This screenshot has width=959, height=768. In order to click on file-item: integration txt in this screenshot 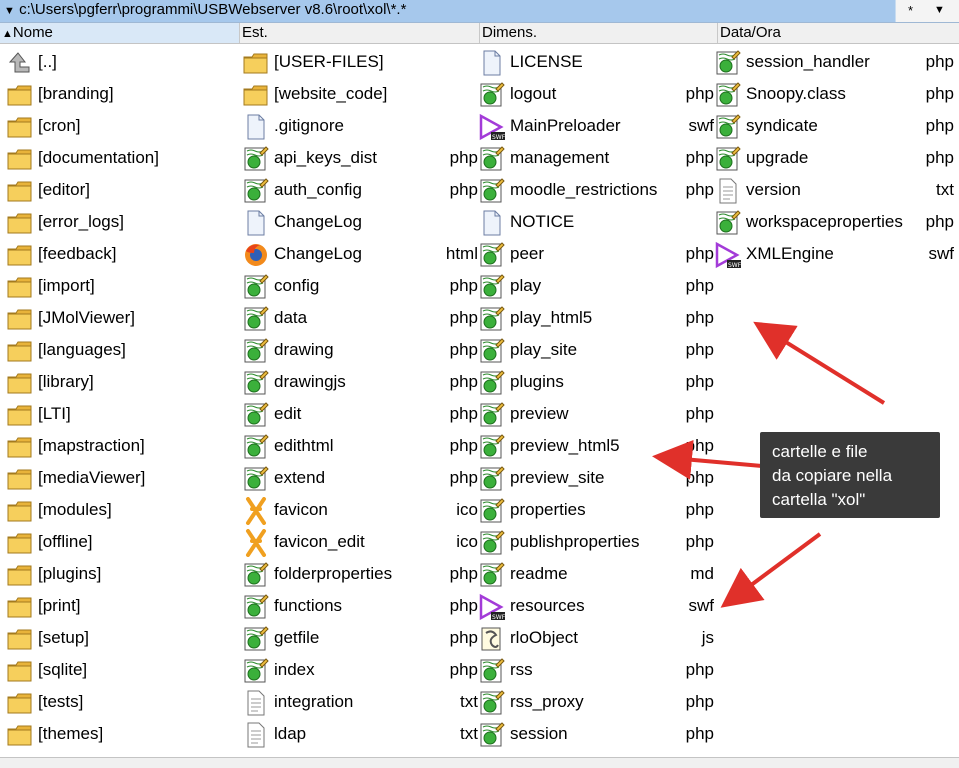, I will do `click(360, 702)`.